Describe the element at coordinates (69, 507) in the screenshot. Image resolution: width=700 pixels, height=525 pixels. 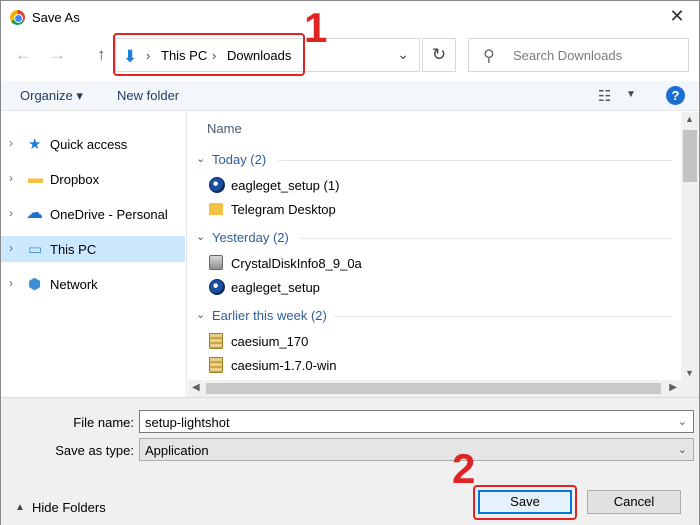
I see `hide-folders-label: Hide Folders` at that location.